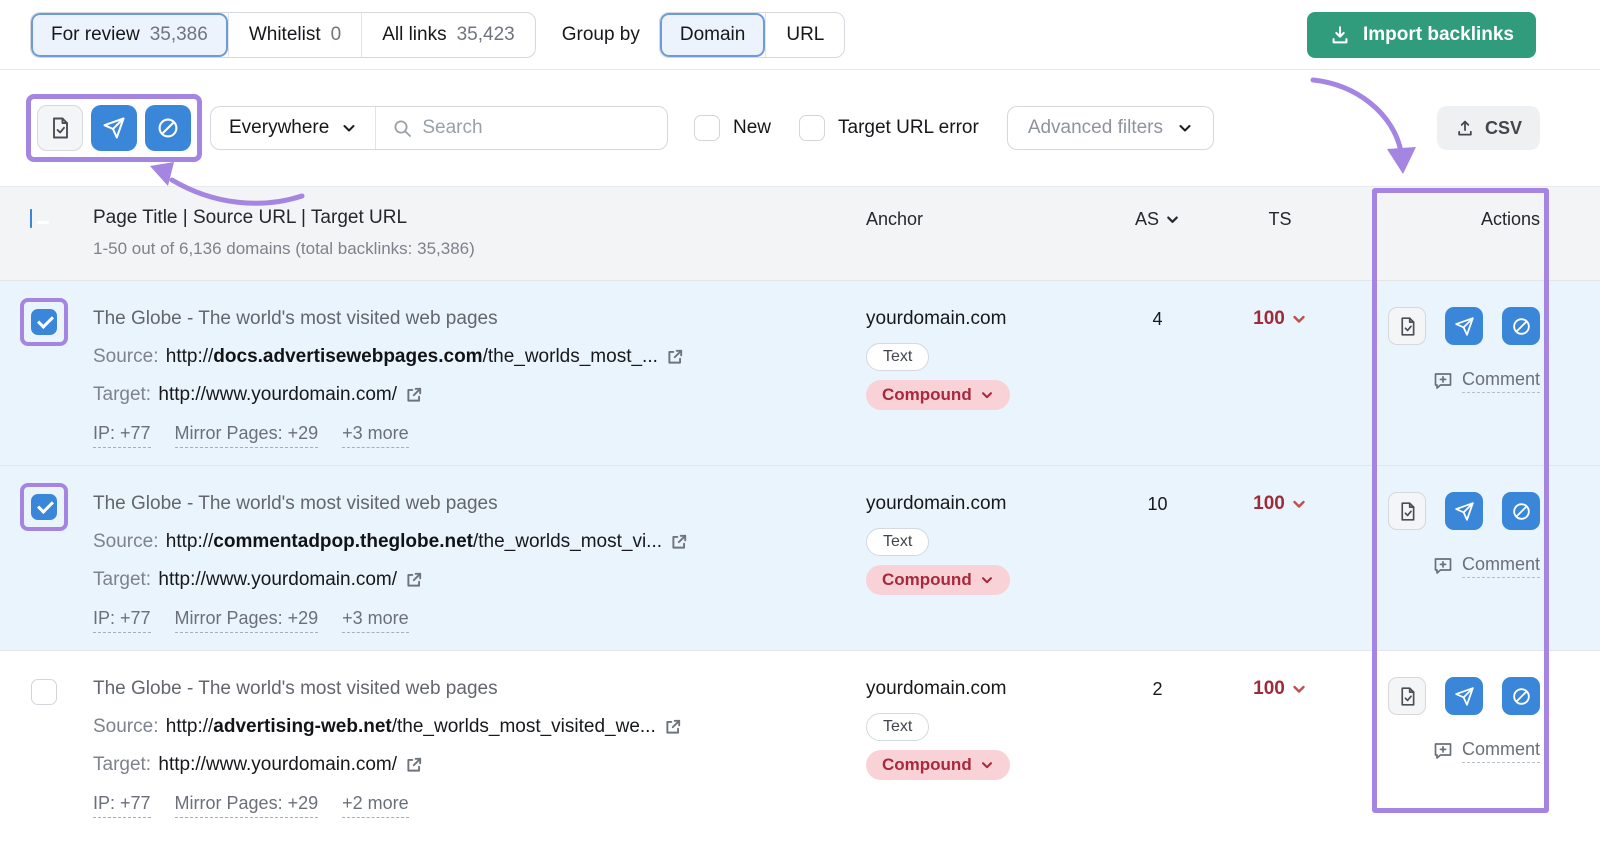  I want to click on search-field-wrap, so click(521, 128).